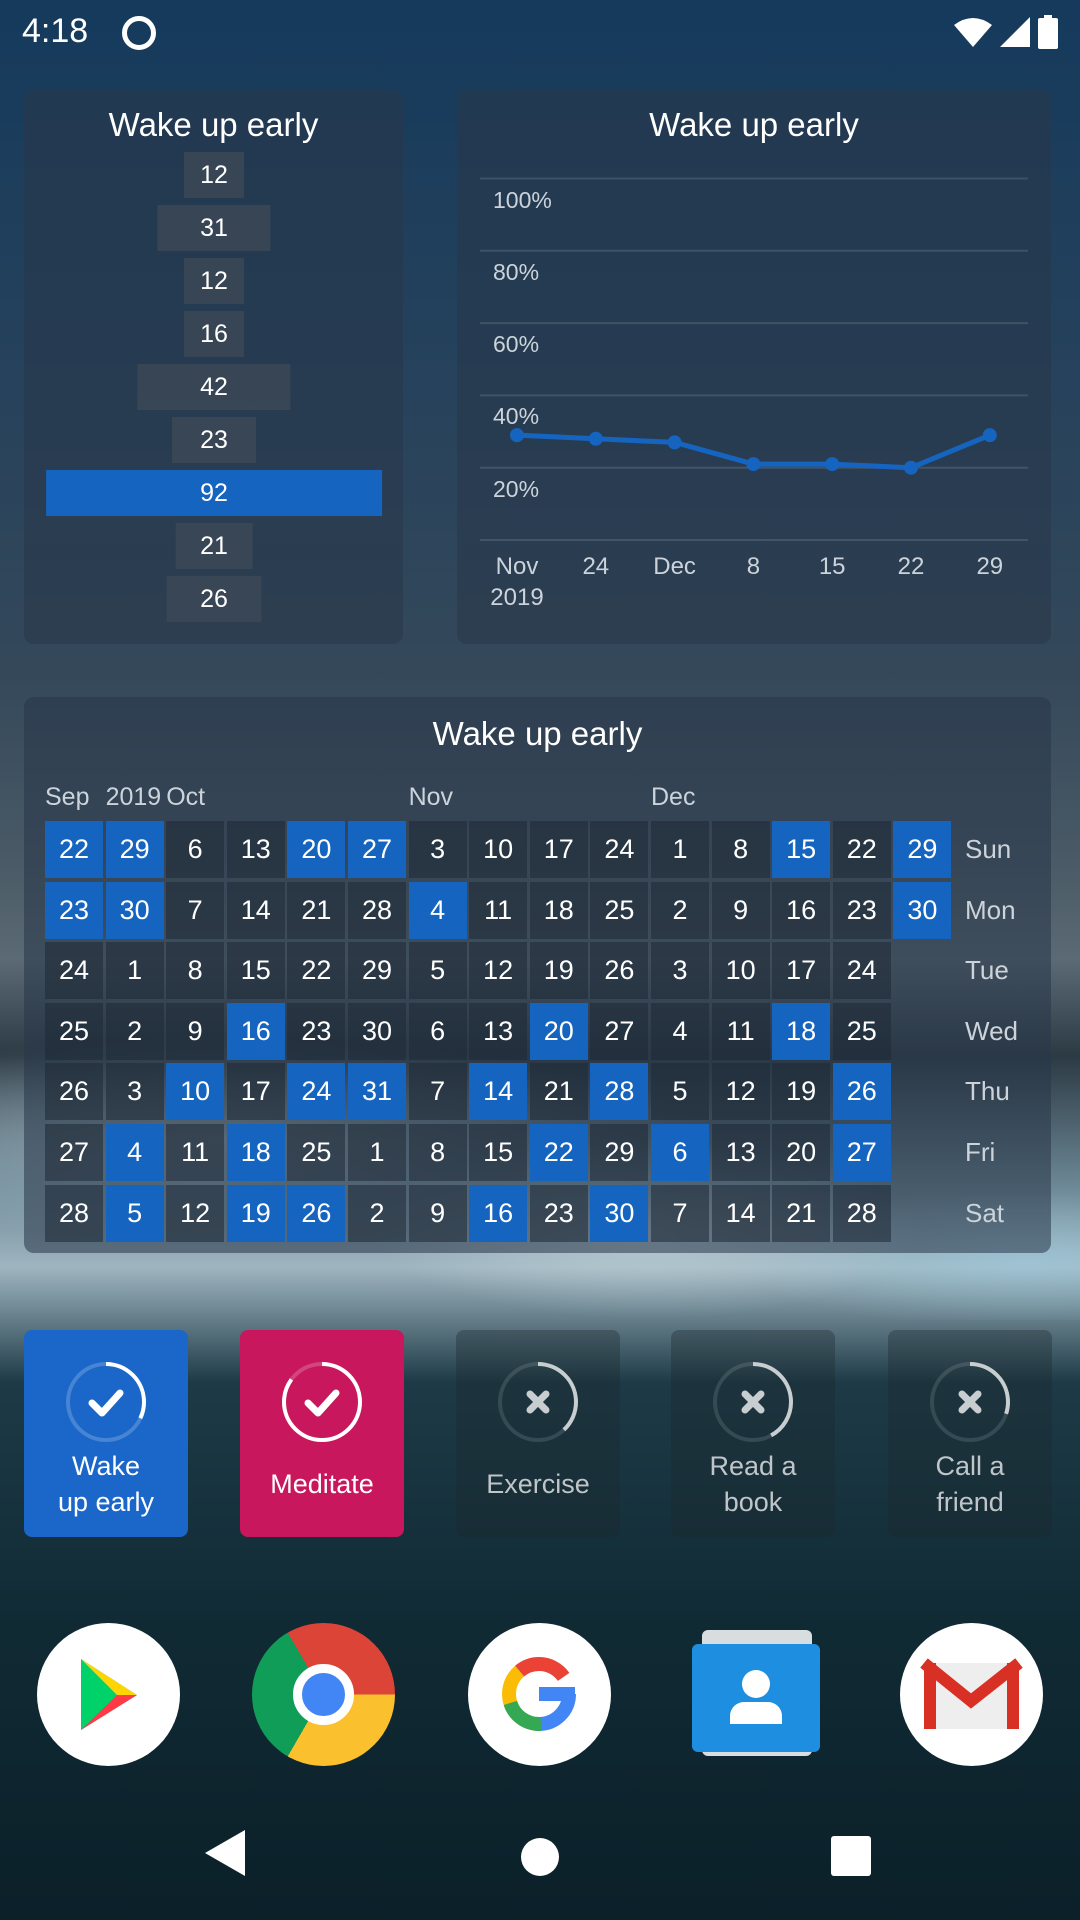 Image resolution: width=1080 pixels, height=1920 pixels. What do you see at coordinates (756, 1694) in the screenshot?
I see `contacts-icon` at bounding box center [756, 1694].